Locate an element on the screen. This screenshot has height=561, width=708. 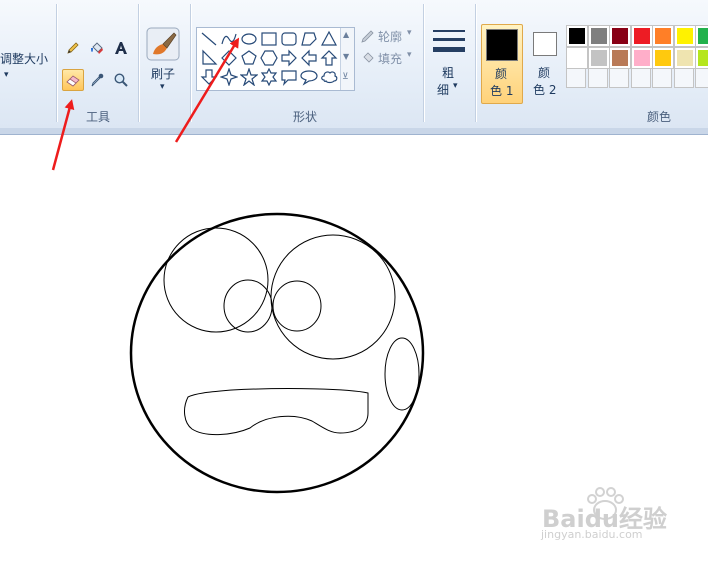
hexagon-shape-button is located at coordinates (269, 58).